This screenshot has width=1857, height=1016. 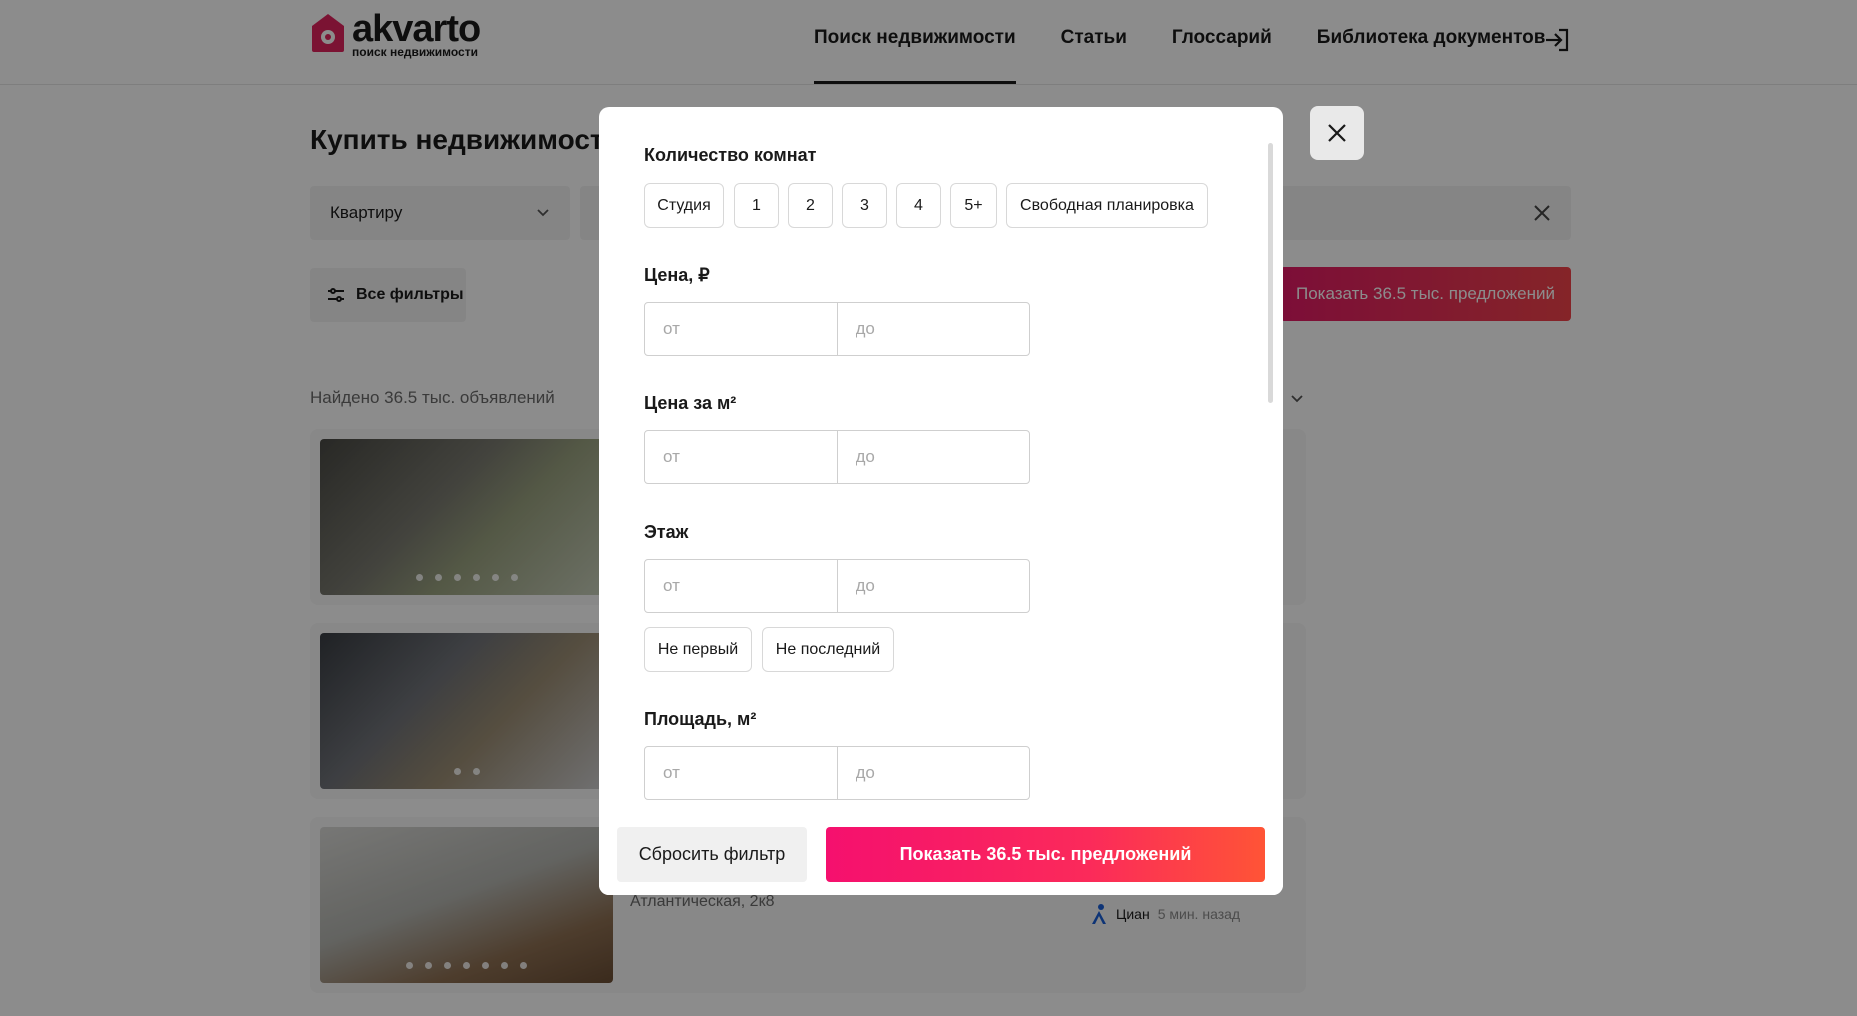 I want to click on price-m2-range, so click(x=837, y=457).